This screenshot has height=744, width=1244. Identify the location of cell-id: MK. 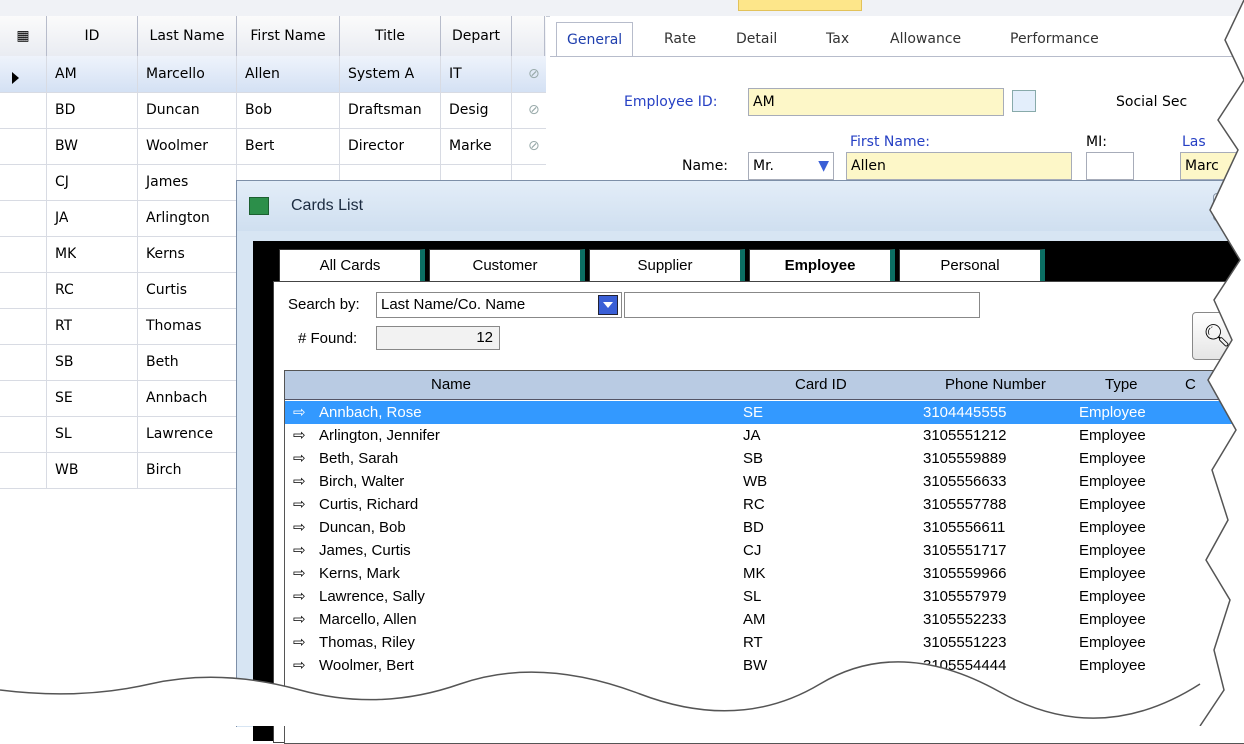
(61, 254).